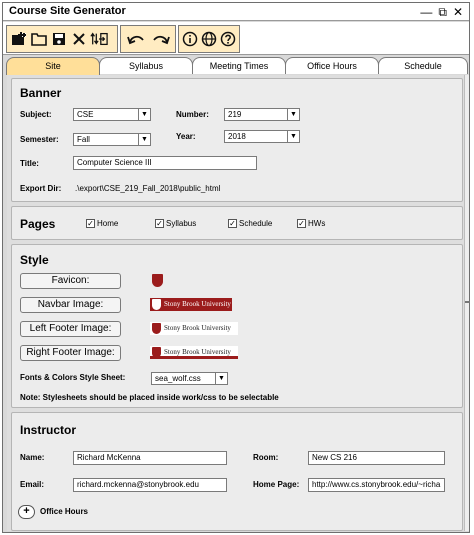 The height and width of the screenshot is (535, 474). I want to click on pages-panel: Pages ✓ Home ✓ Syllabus ✓ Schedule ✓ HWs, so click(237, 223).